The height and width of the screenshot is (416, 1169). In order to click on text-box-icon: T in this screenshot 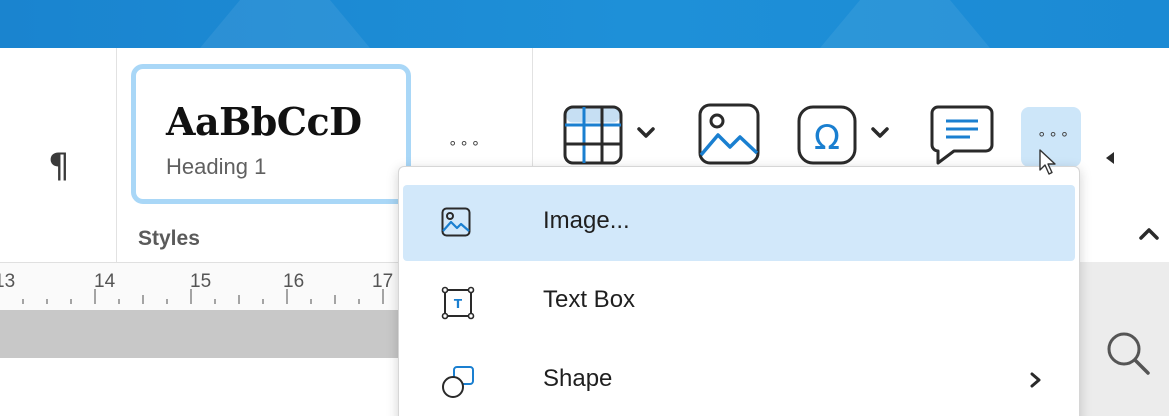, I will do `click(458, 305)`.